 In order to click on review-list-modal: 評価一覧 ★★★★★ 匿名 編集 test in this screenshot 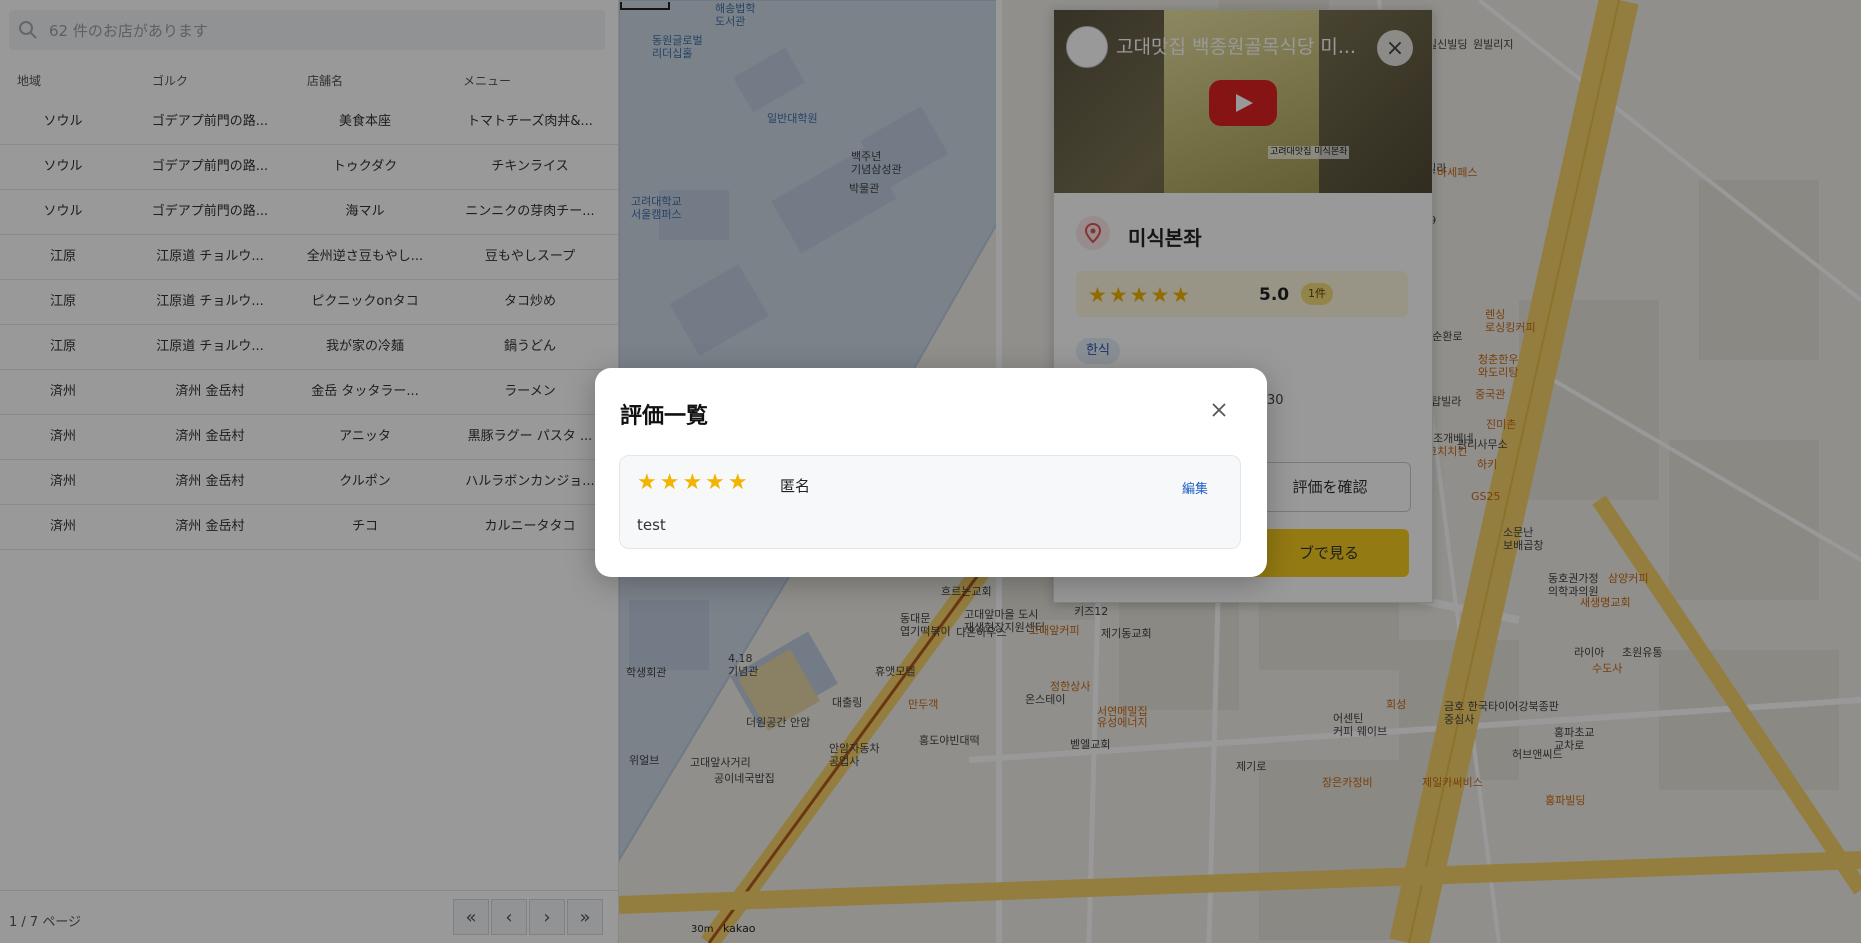, I will do `click(931, 472)`.